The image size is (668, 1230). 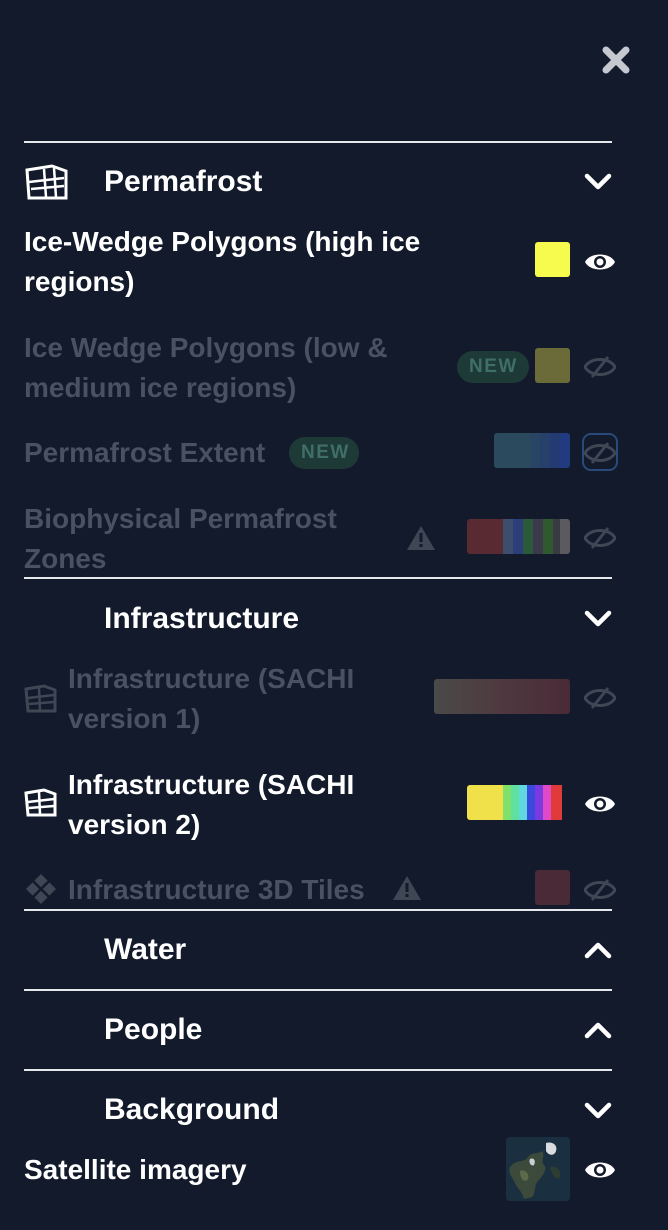 I want to click on section-title-background: Background, so click(x=191, y=1110).